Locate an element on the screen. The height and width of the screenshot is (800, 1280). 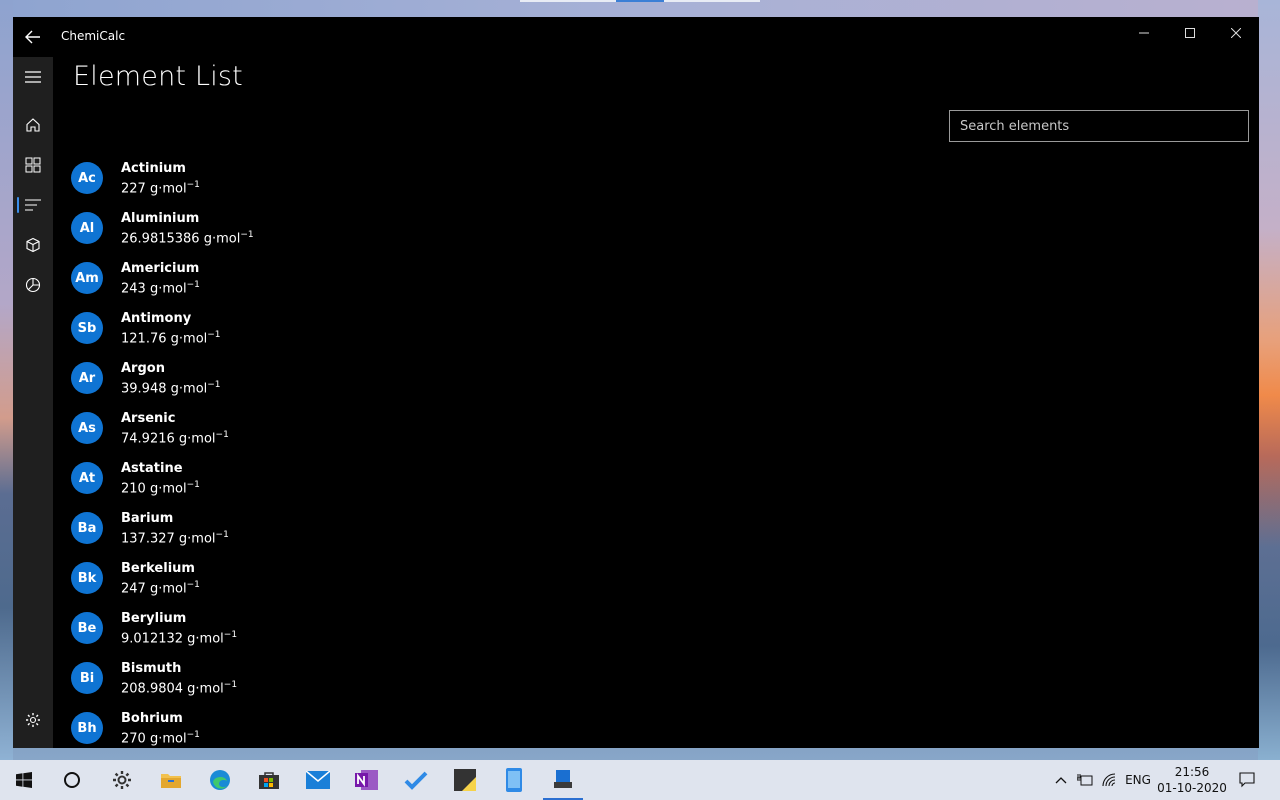
nav-item-periodic-table is located at coordinates (33, 165).